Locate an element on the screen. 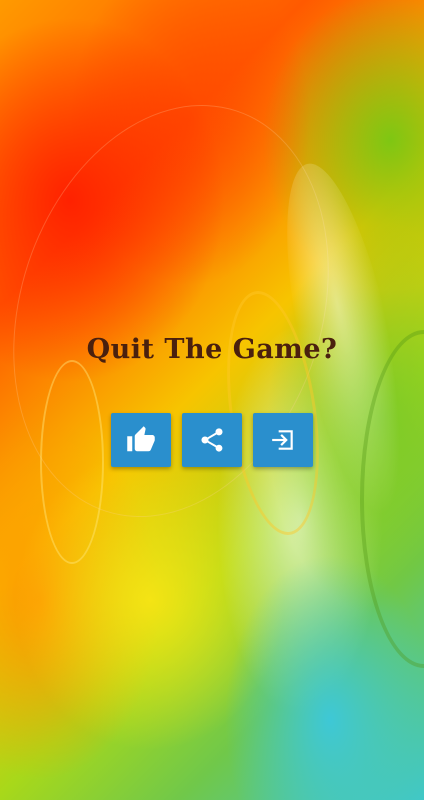 This screenshot has height=800, width=424. share-icon is located at coordinates (212, 440).